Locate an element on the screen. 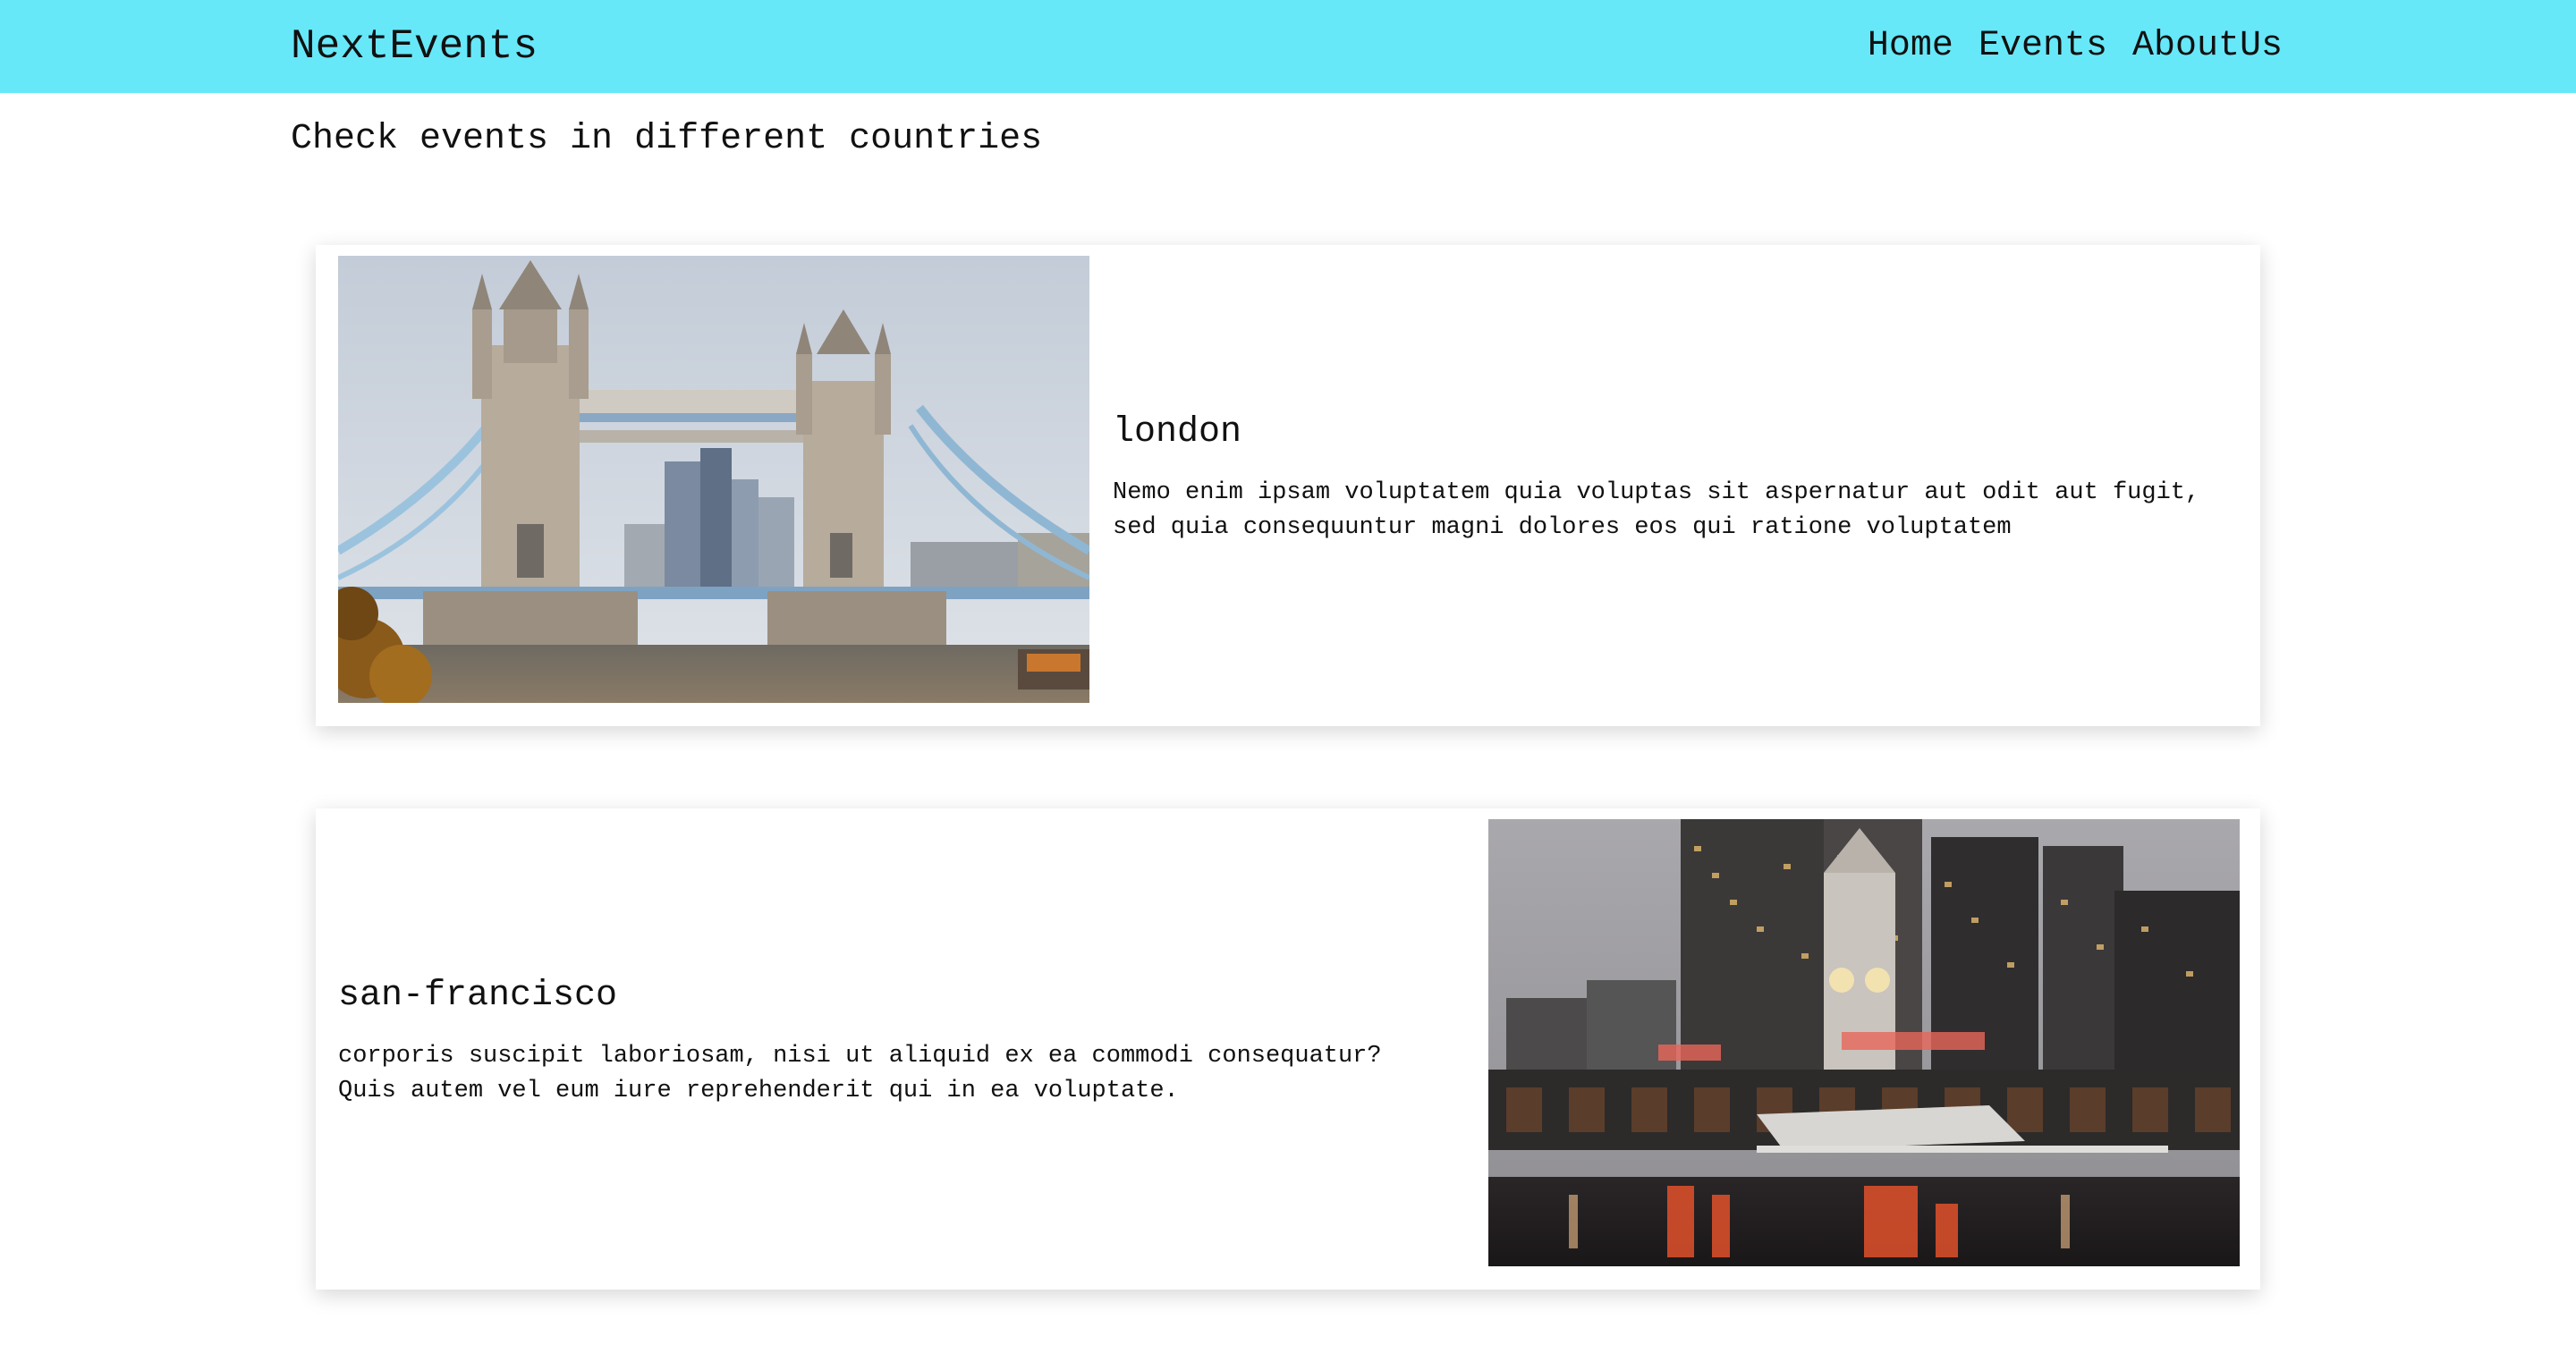  card-title: san-francisco is located at coordinates (901, 996).